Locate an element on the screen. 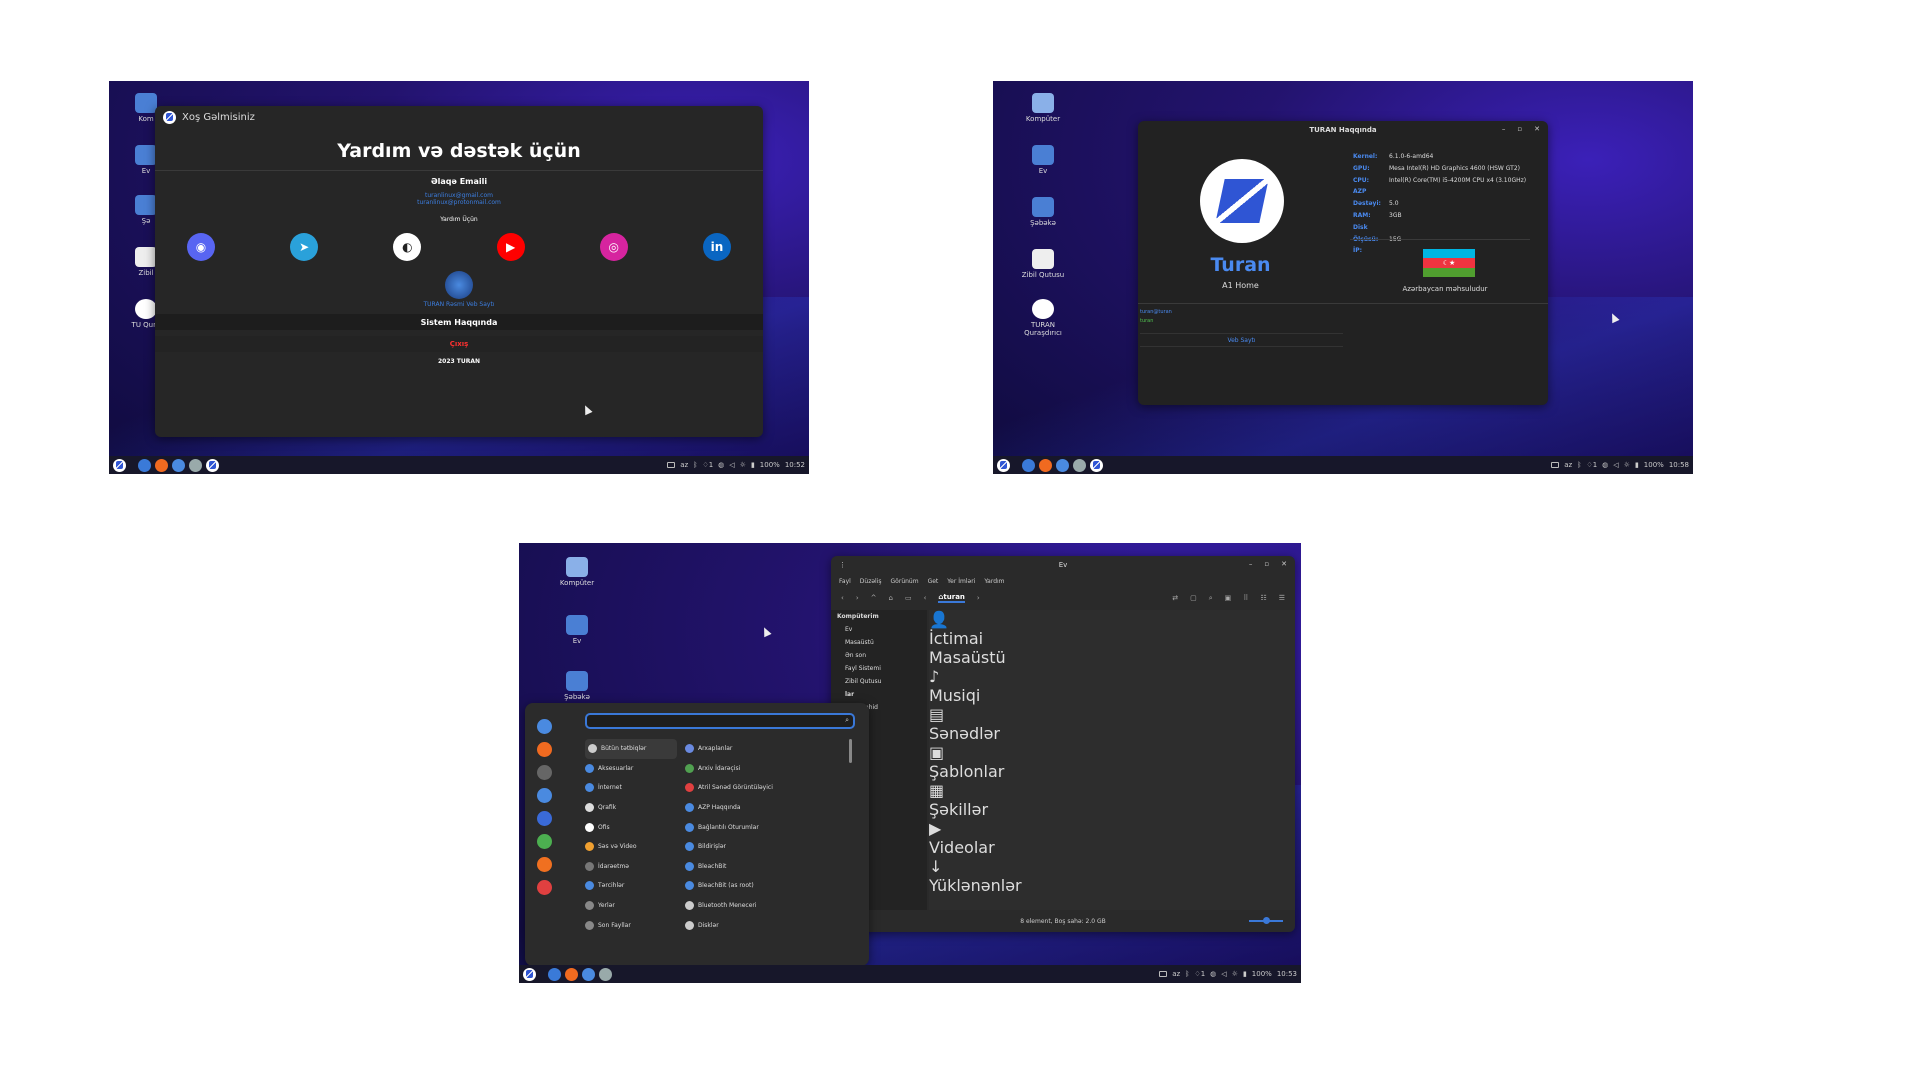 This screenshot has height=1080, width=1920. menu-item: Get is located at coordinates (933, 581).